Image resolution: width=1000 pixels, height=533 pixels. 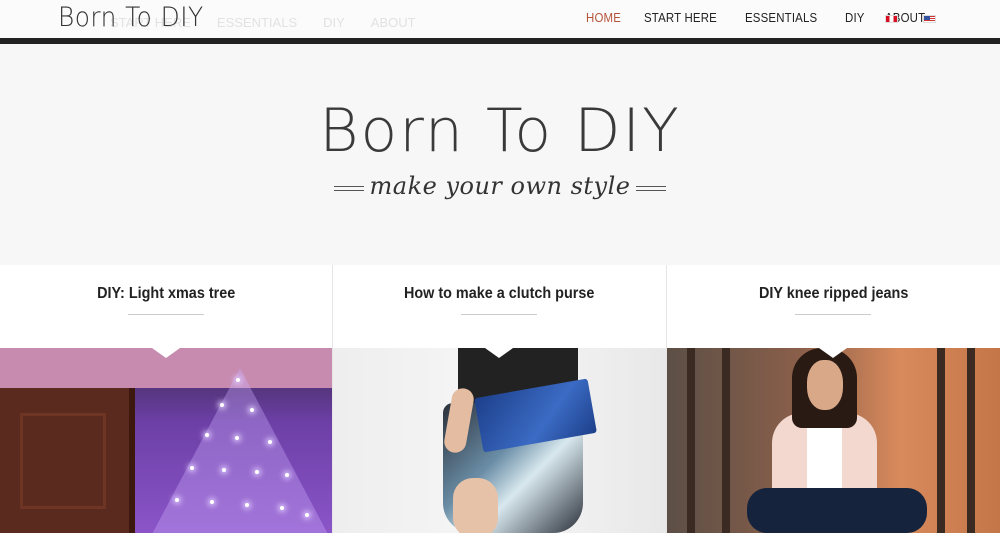 What do you see at coordinates (824, 458) in the screenshot?
I see `image-top` at bounding box center [824, 458].